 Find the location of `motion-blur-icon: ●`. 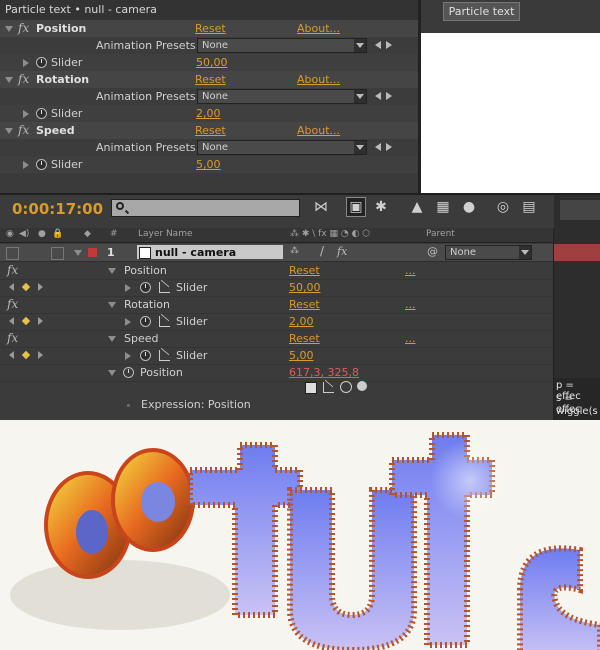

motion-blur-icon: ● is located at coordinates (469, 207).